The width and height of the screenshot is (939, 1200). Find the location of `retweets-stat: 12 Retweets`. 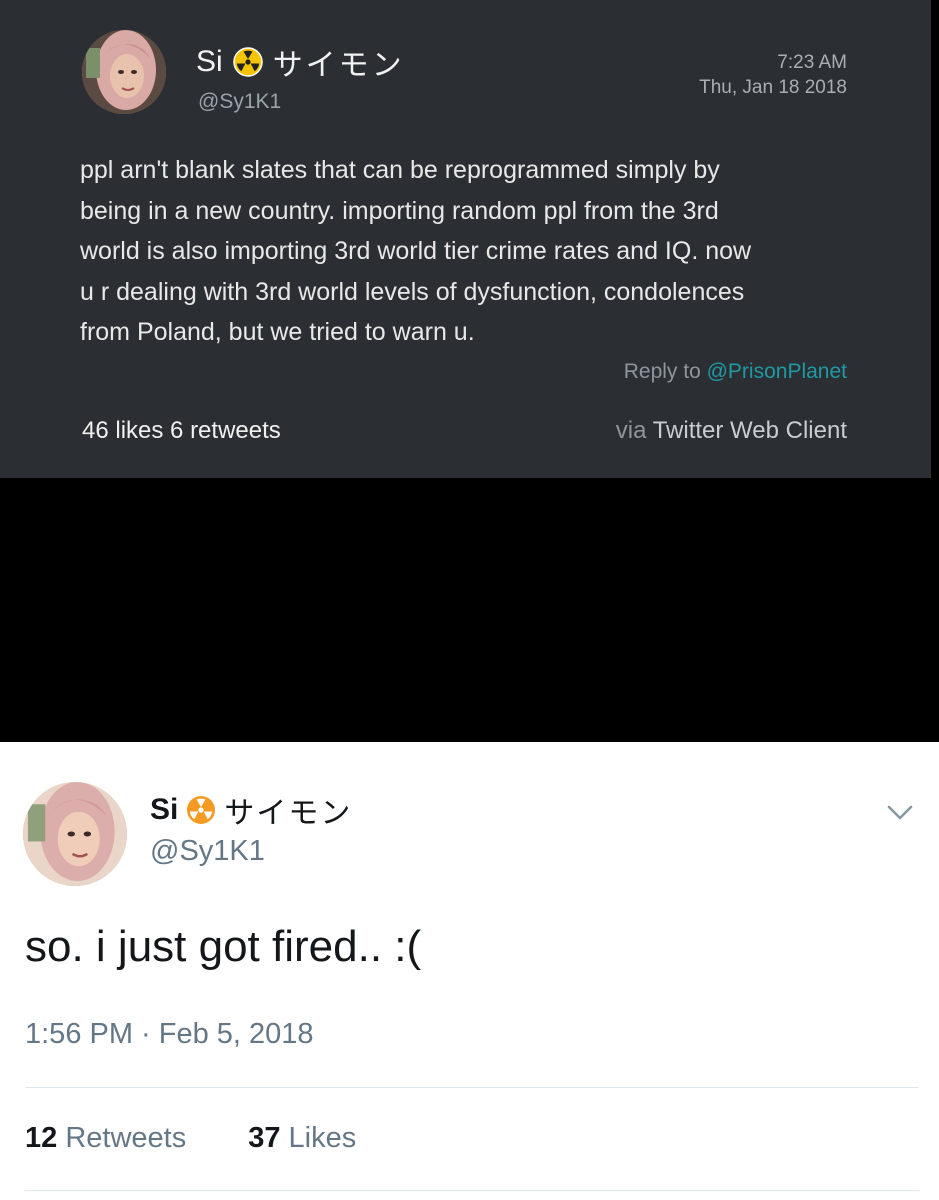

retweets-stat: 12 Retweets is located at coordinates (105, 1138).